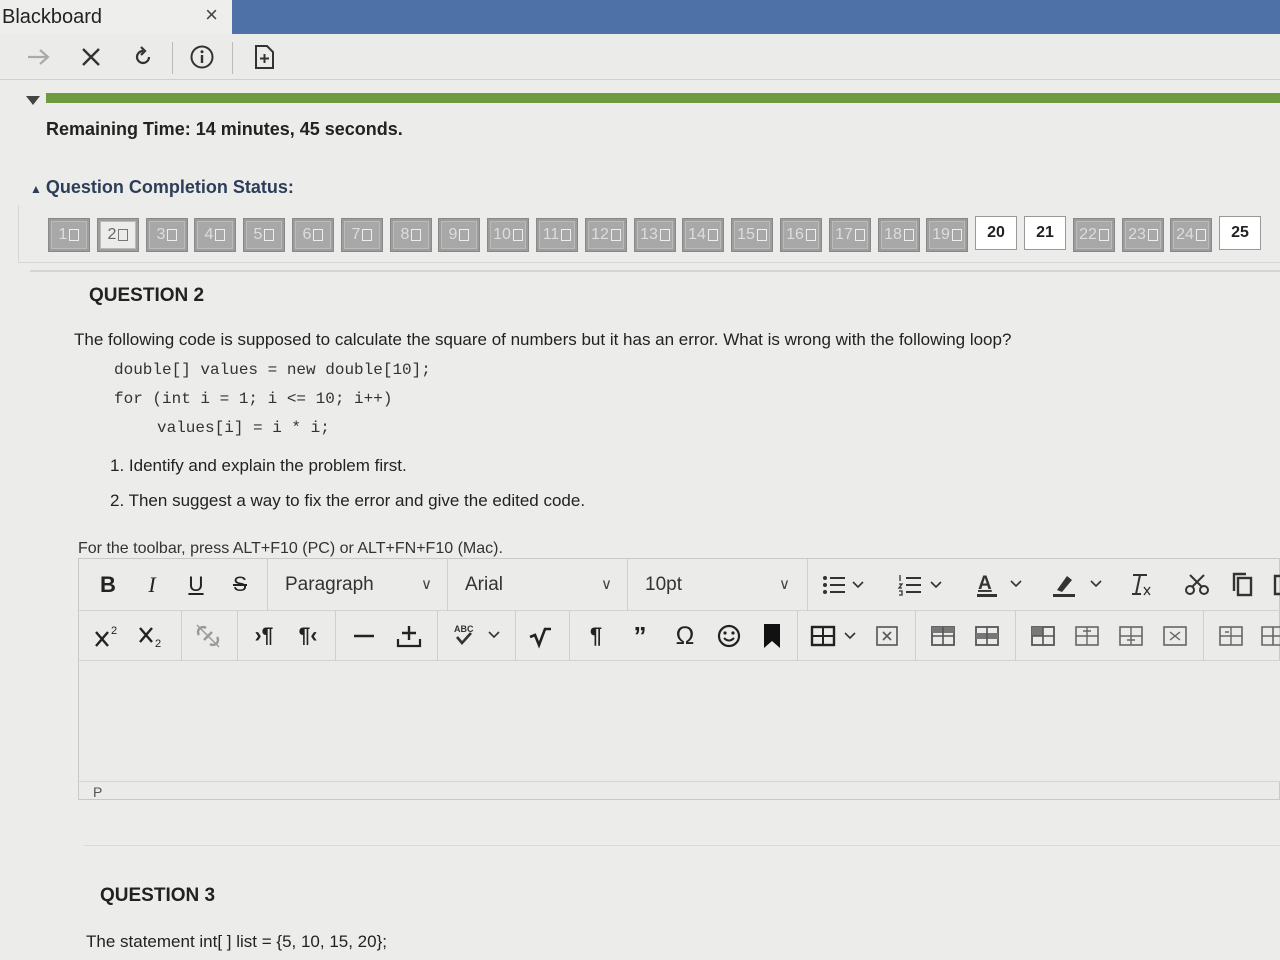 This screenshot has width=1280, height=960. Describe the element at coordinates (52, 16) in the screenshot. I see `tab-title: Blackboard` at that location.